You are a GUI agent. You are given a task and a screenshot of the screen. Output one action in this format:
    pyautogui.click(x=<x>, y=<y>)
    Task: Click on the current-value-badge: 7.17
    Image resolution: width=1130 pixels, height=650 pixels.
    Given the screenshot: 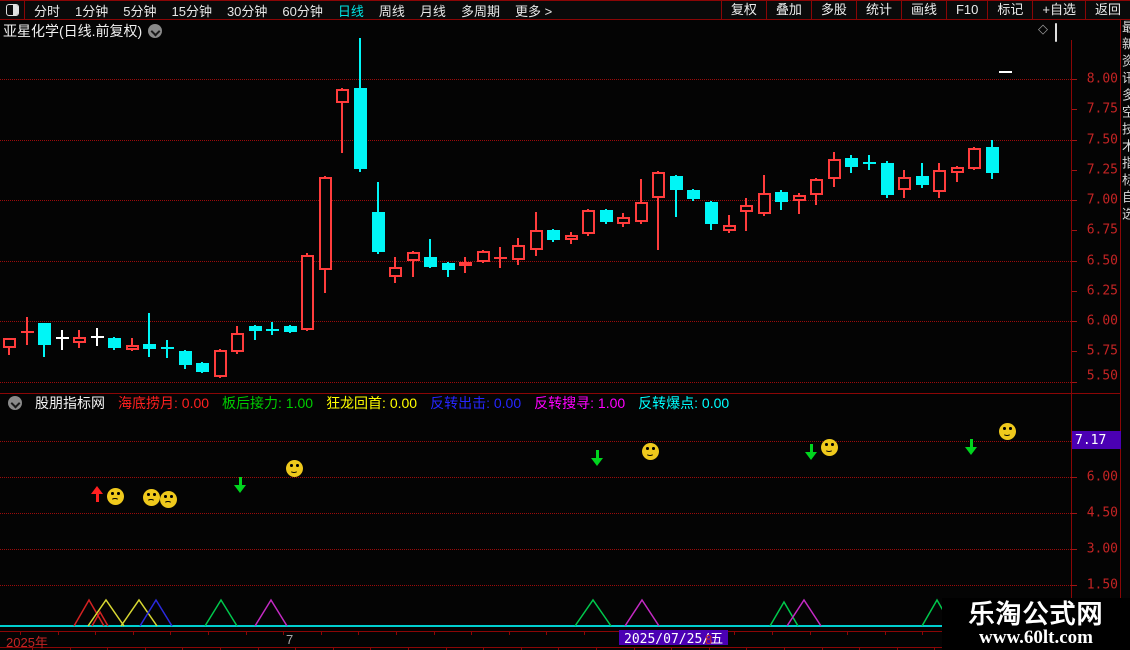 What is the action you would take?
    pyautogui.click(x=1097, y=440)
    